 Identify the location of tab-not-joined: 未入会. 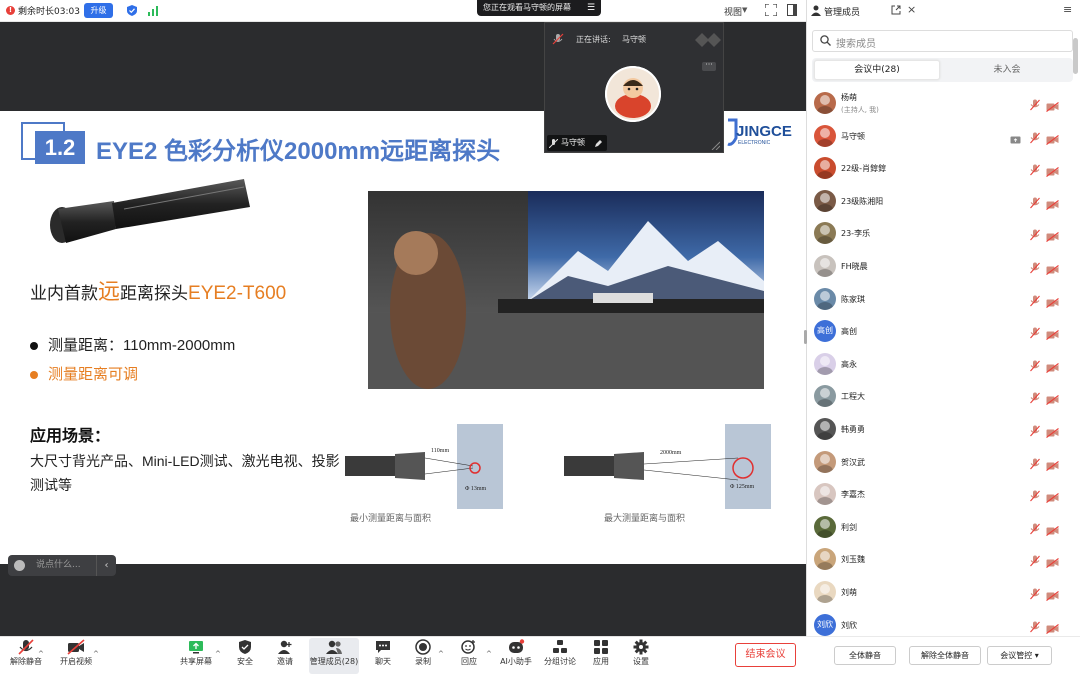
(1007, 70).